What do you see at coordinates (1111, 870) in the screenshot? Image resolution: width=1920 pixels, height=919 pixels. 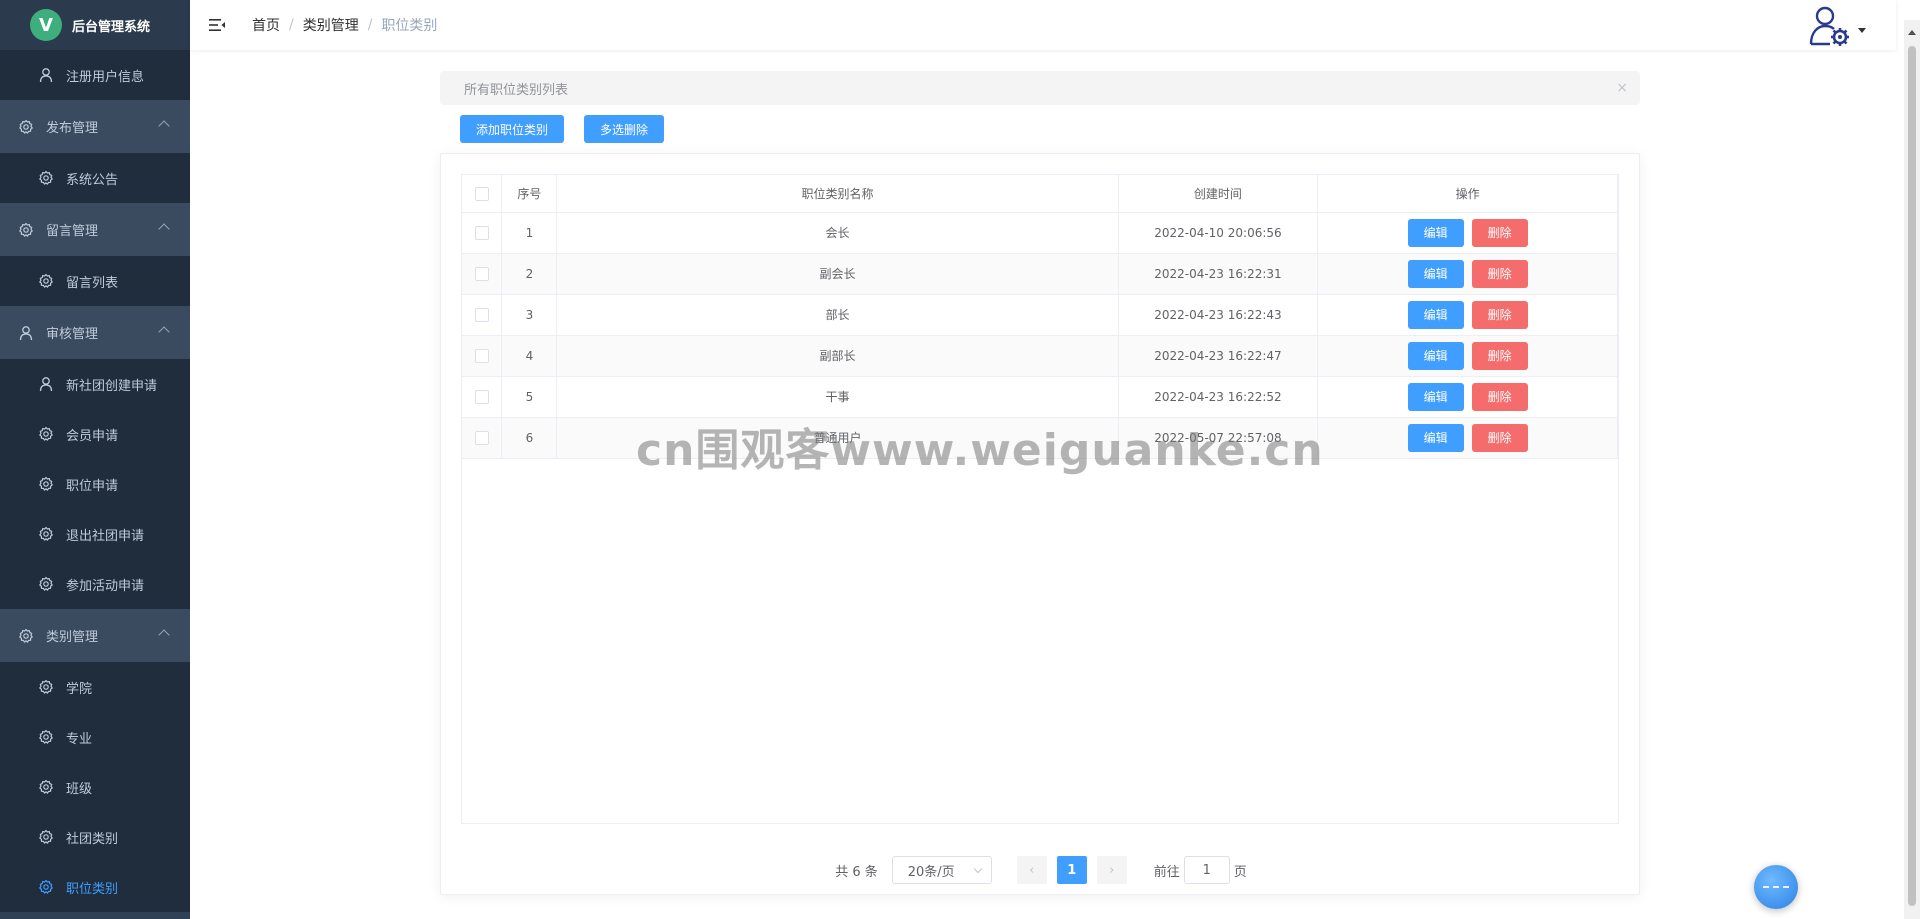 I see `next-page-button: ›` at bounding box center [1111, 870].